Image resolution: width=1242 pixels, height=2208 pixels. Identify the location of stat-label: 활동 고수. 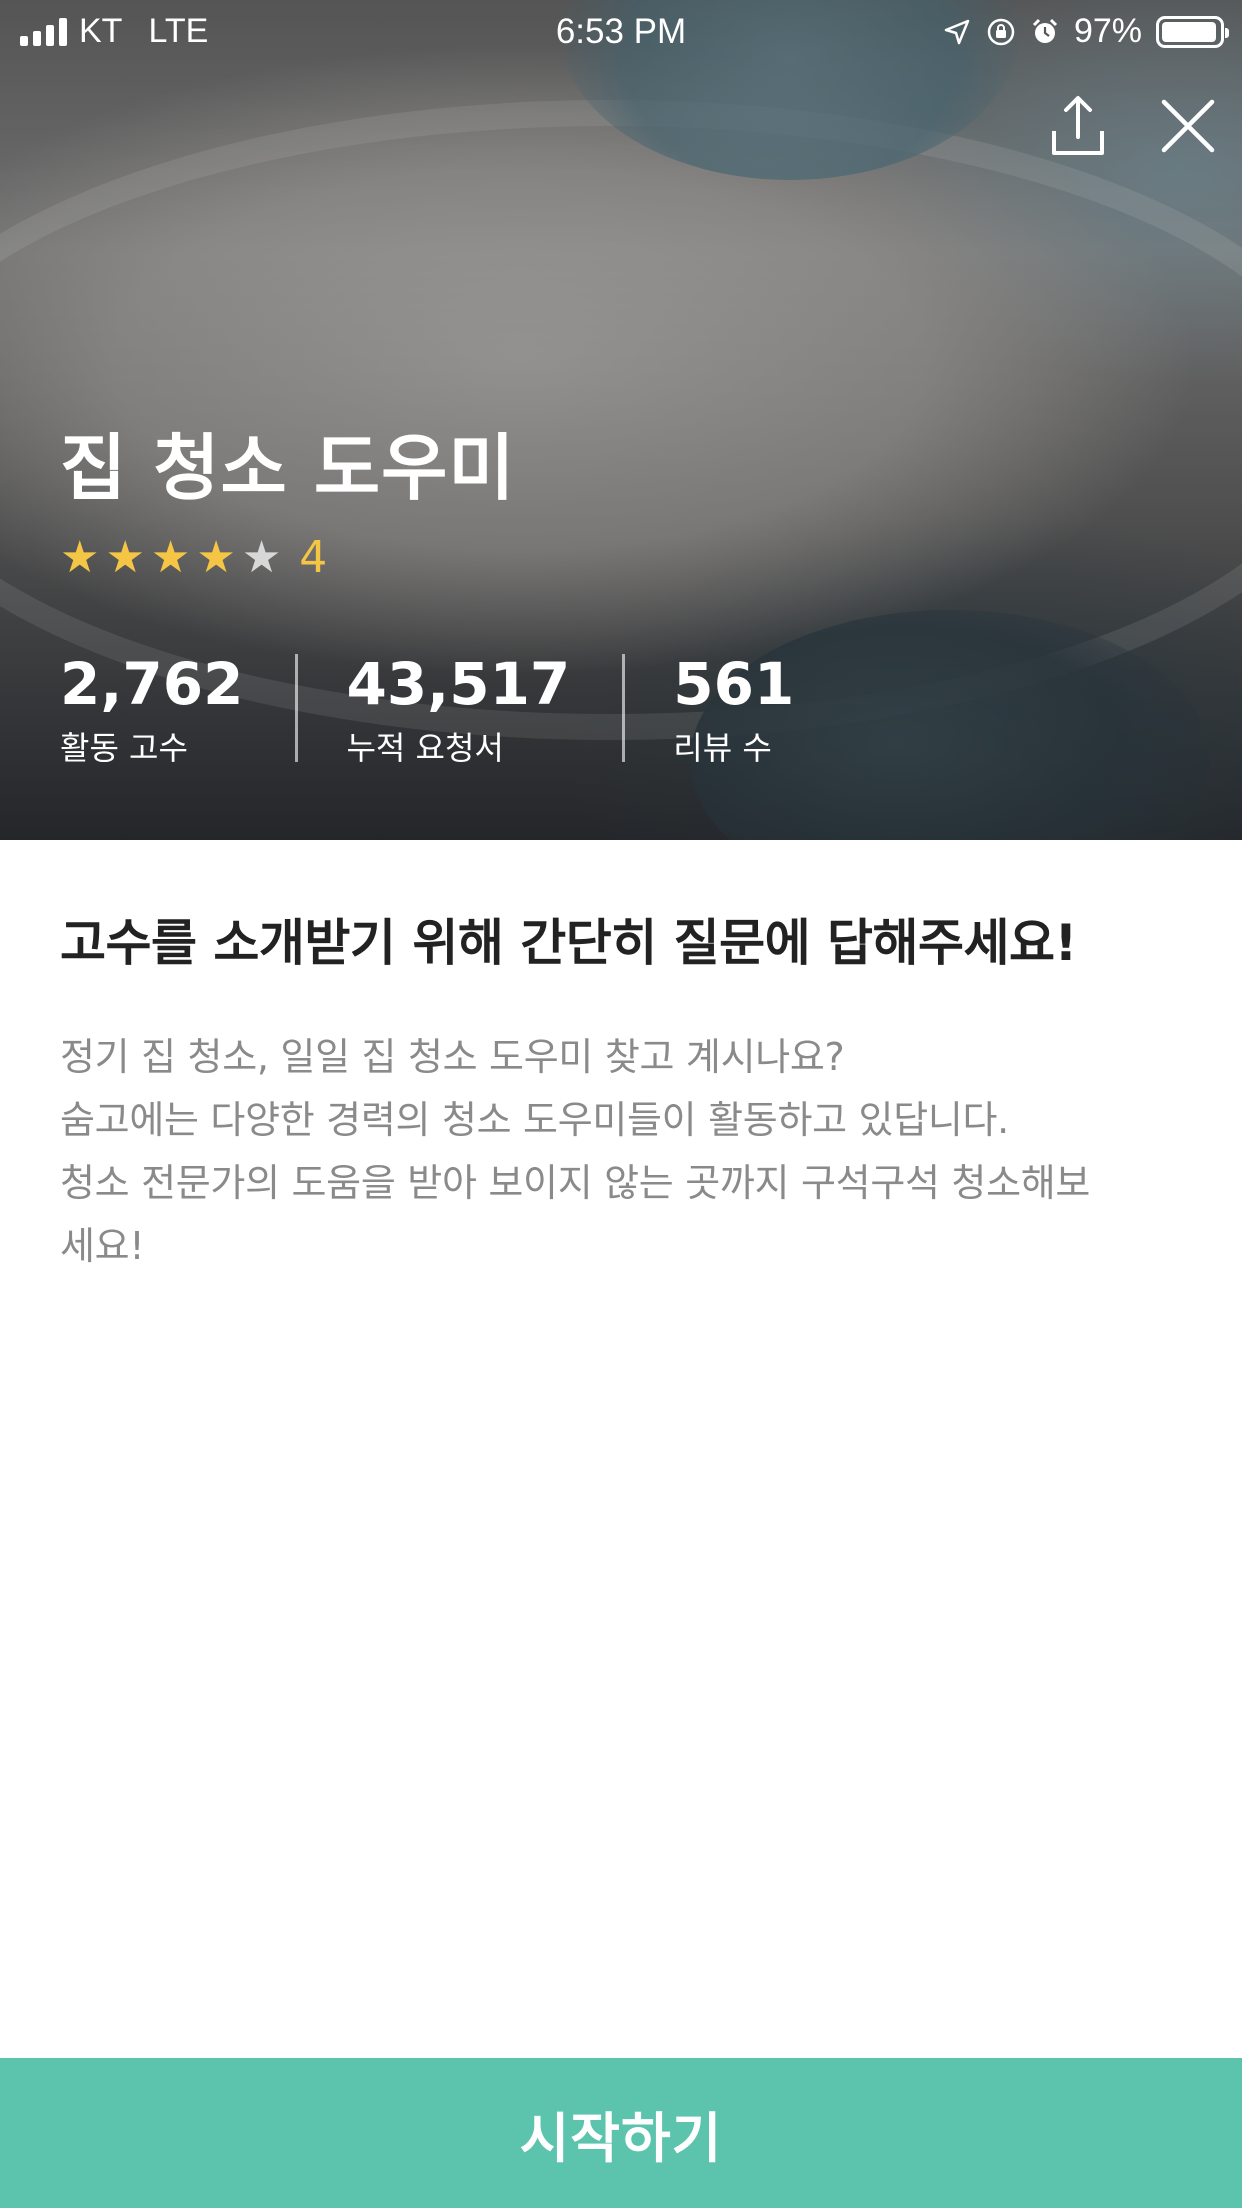
(124, 748).